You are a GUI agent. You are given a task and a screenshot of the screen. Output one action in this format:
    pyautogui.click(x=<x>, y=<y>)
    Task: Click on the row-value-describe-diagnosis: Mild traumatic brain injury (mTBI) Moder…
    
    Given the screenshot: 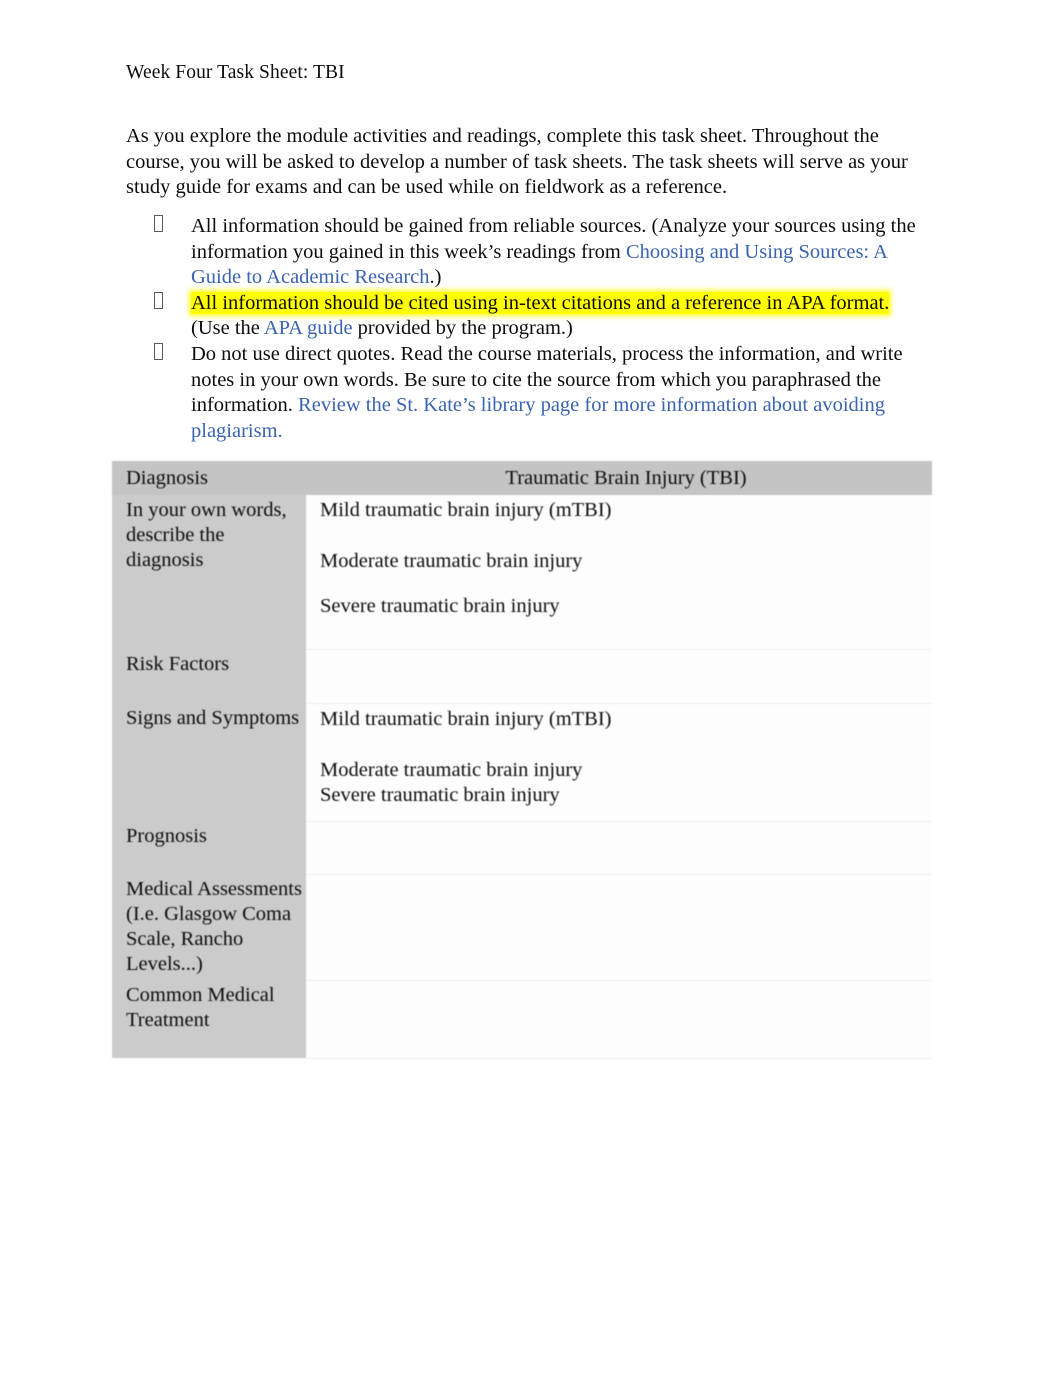 What is the action you would take?
    pyautogui.click(x=619, y=572)
    